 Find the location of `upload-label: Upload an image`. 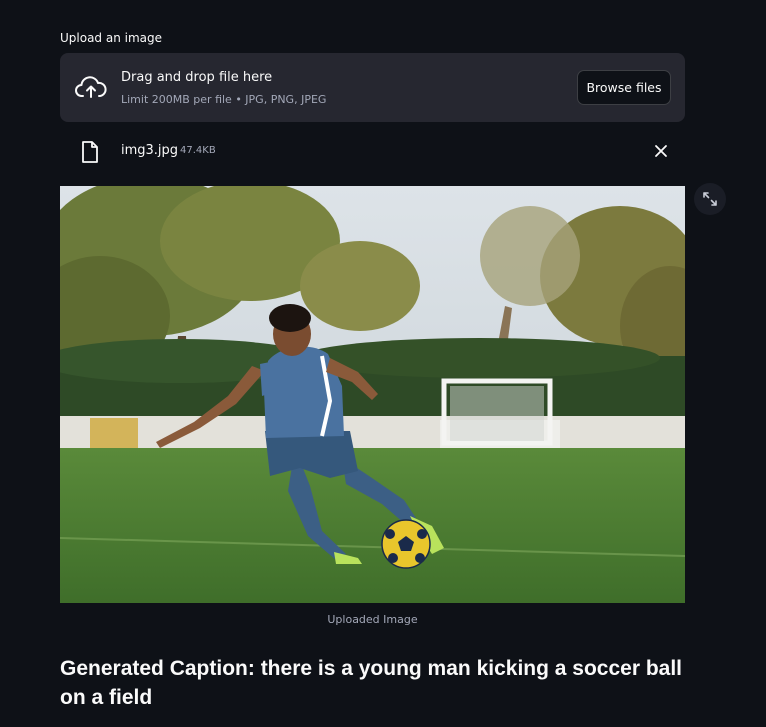

upload-label: Upload an image is located at coordinates (111, 38).